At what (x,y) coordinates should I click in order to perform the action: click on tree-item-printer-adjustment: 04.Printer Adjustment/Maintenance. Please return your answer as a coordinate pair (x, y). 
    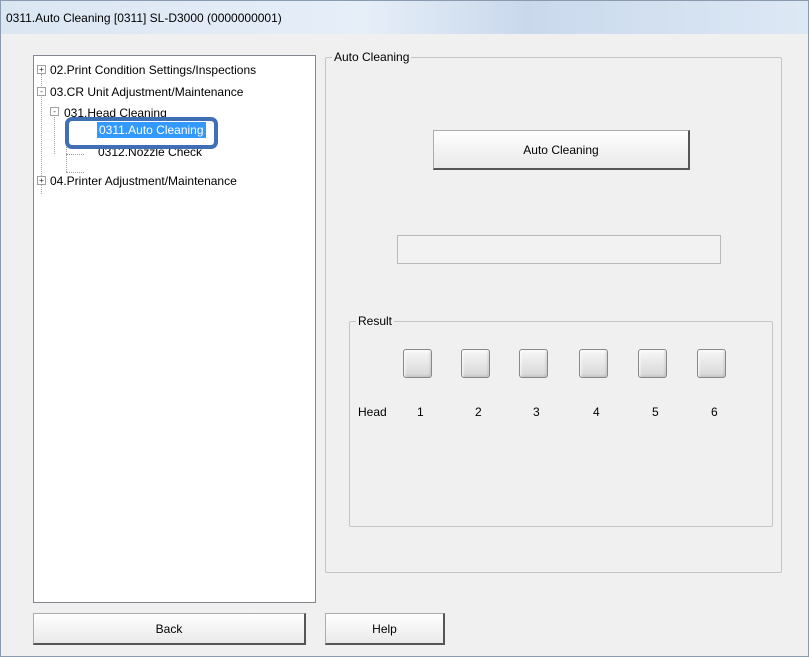
    Looking at the image, I should click on (143, 181).